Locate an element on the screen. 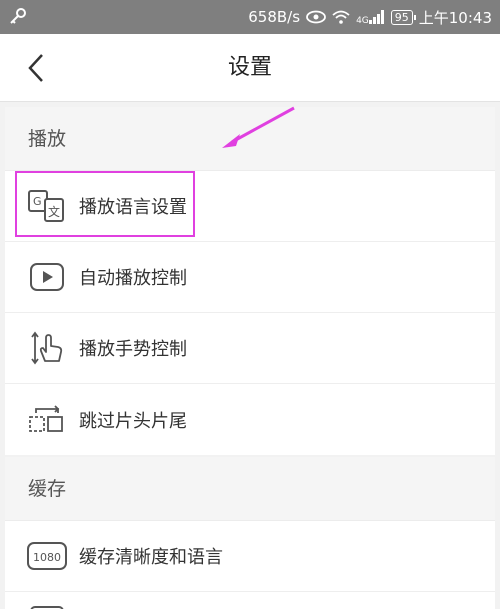 The width and height of the screenshot is (500, 609). network-speed: 658B/s is located at coordinates (274, 17).